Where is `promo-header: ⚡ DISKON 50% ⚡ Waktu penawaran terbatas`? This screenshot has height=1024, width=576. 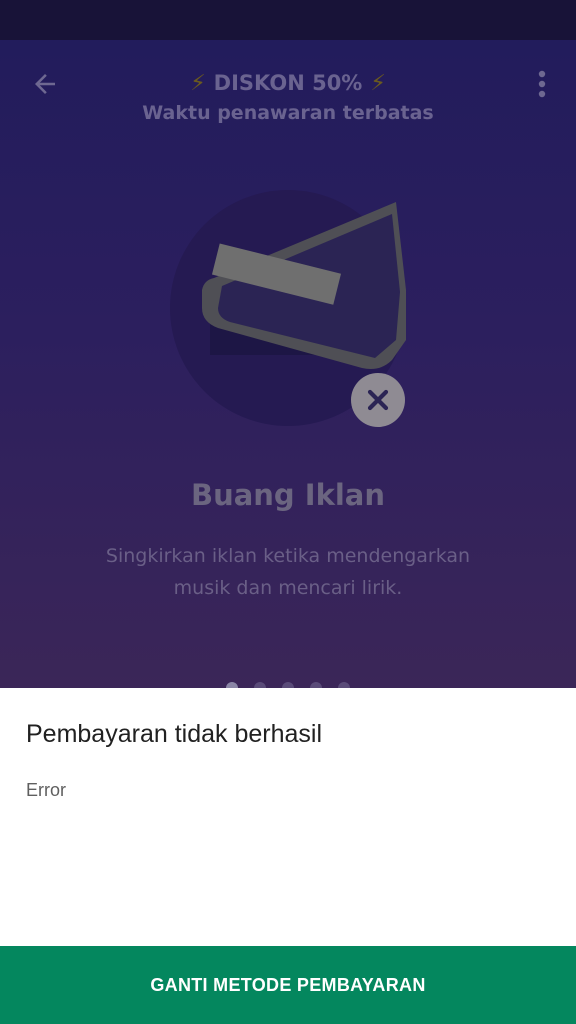 promo-header: ⚡ DISKON 50% ⚡ Waktu penawaran terbatas is located at coordinates (288, 96).